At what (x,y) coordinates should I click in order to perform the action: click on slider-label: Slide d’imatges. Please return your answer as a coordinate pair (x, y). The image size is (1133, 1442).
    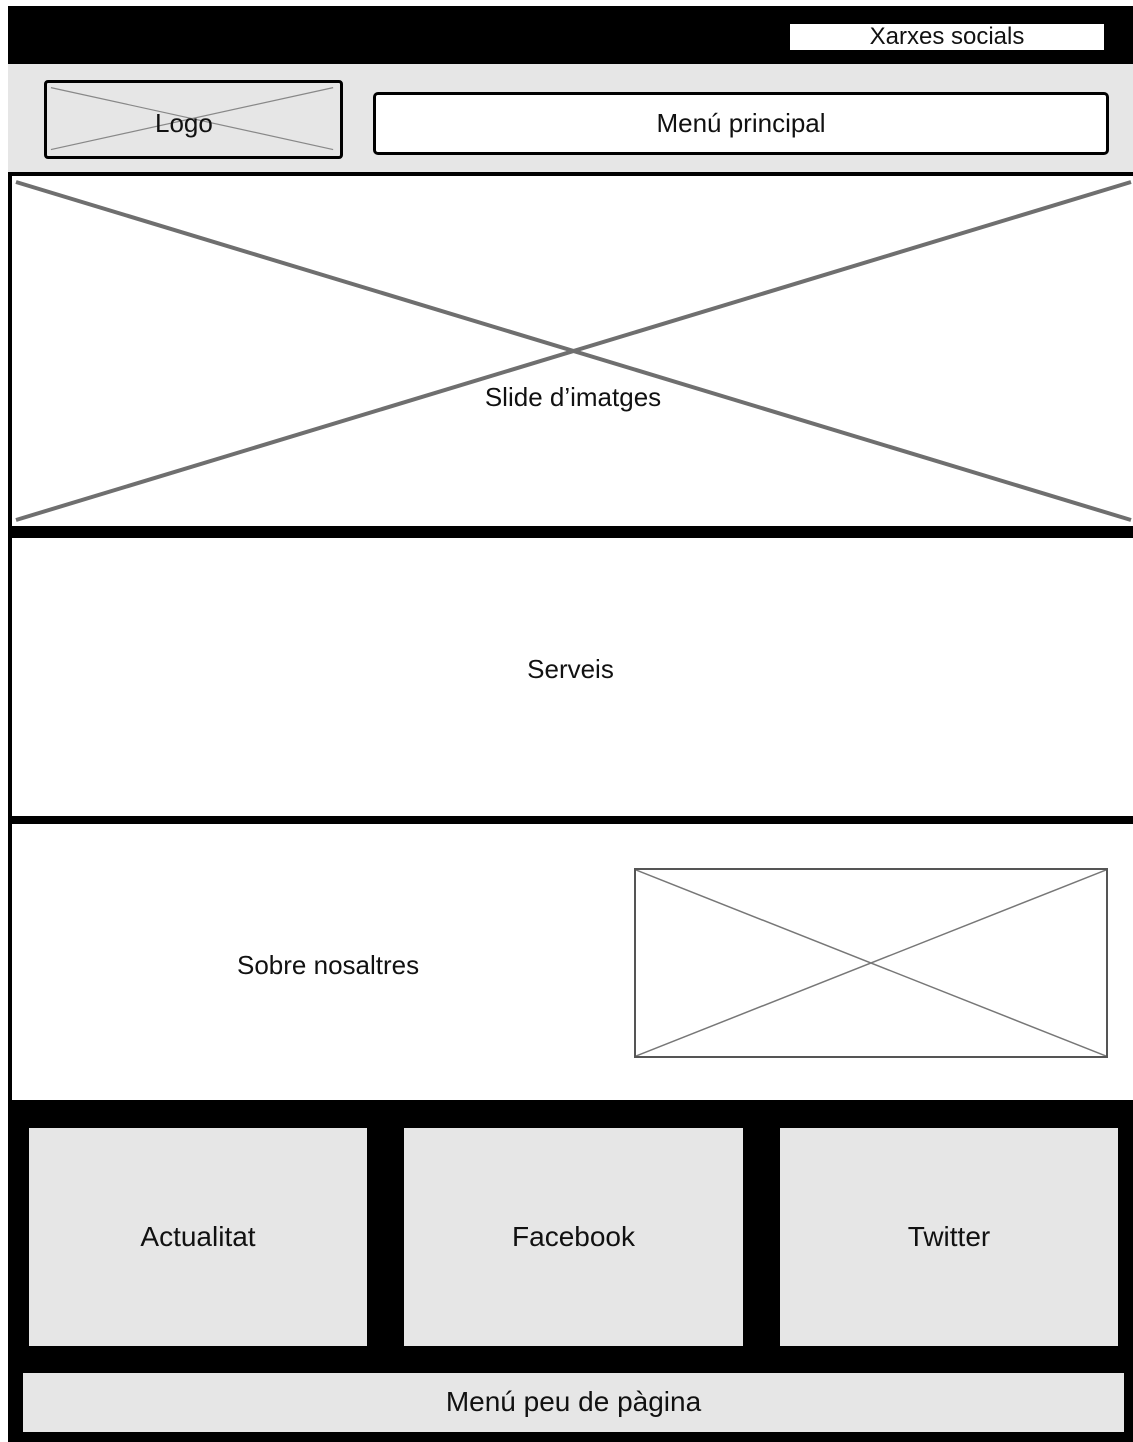
    Looking at the image, I should click on (573, 397).